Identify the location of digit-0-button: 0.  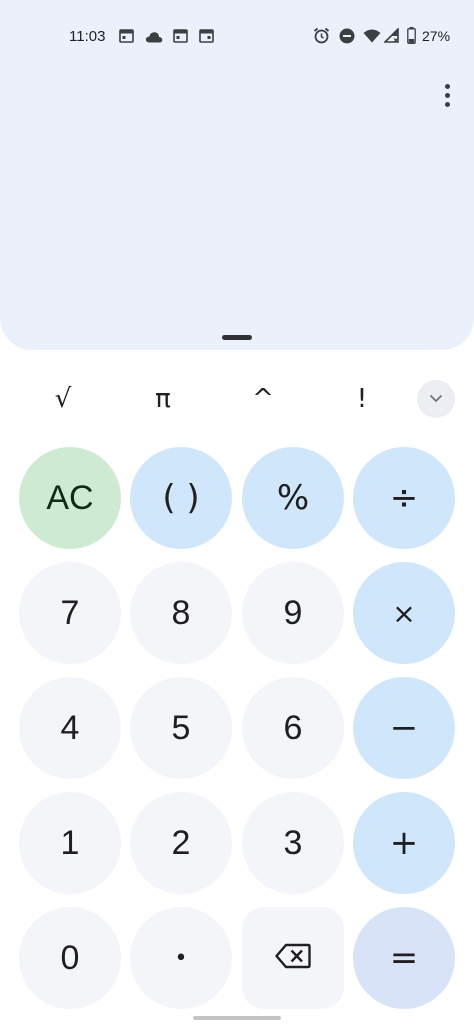
(70, 958).